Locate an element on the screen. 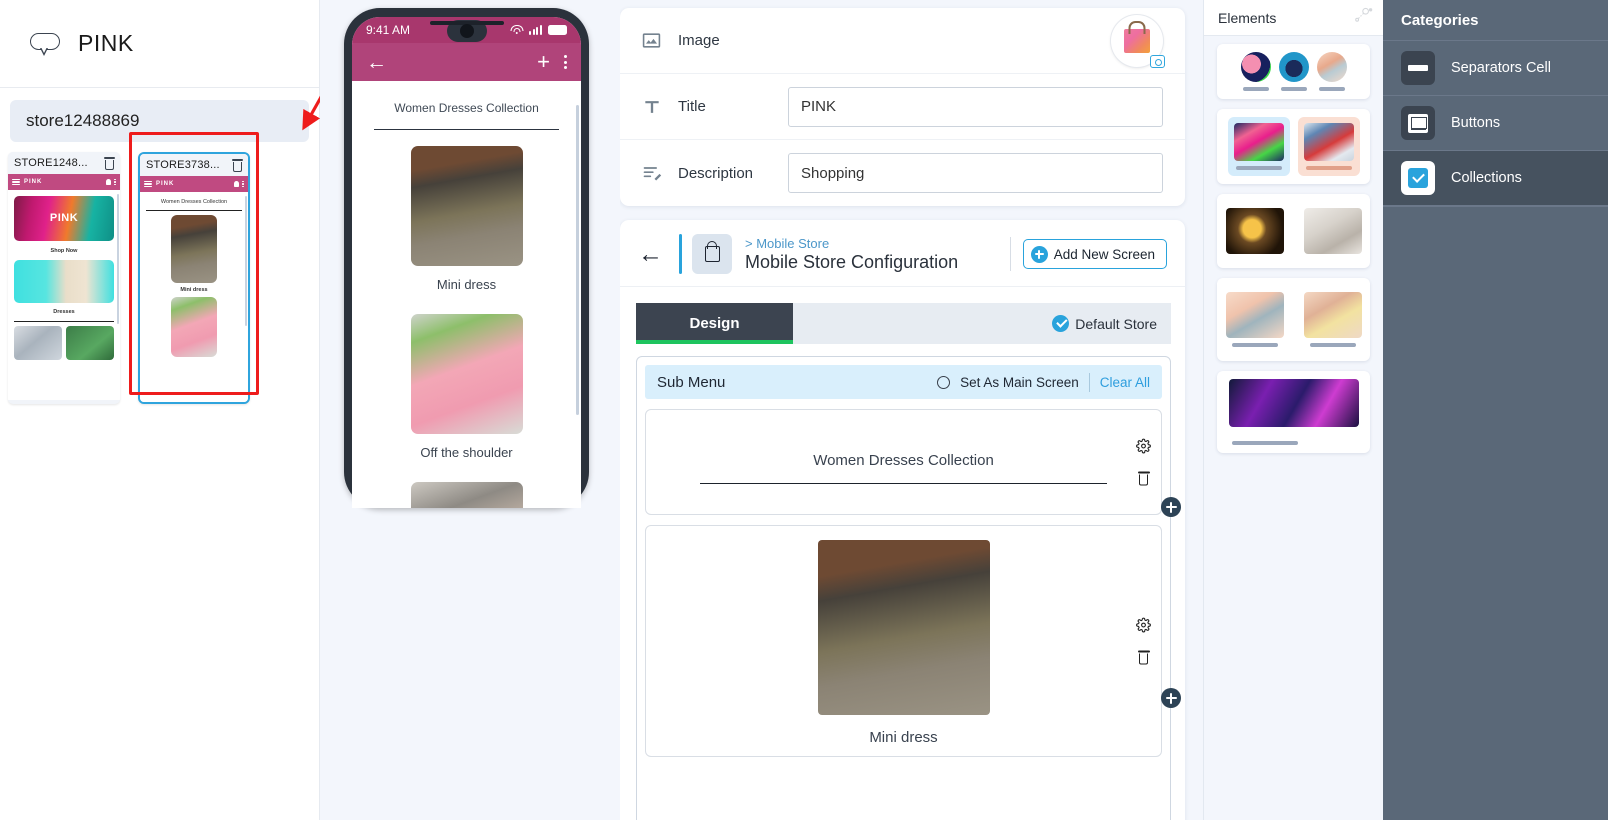  store-card: STORE1248... PINK PINK Shop Now Dresses is located at coordinates (64, 278).